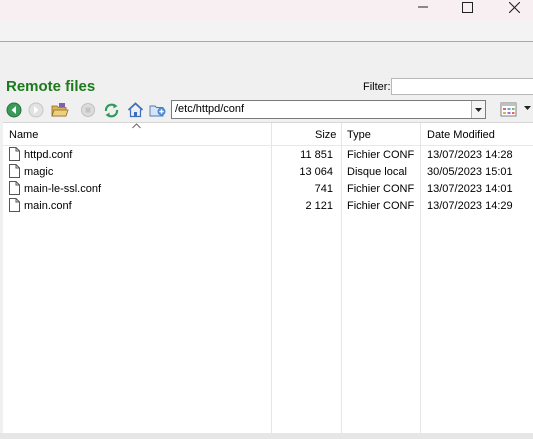  Describe the element at coordinates (316, 155) in the screenshot. I see `file-size: 11 851` at that location.